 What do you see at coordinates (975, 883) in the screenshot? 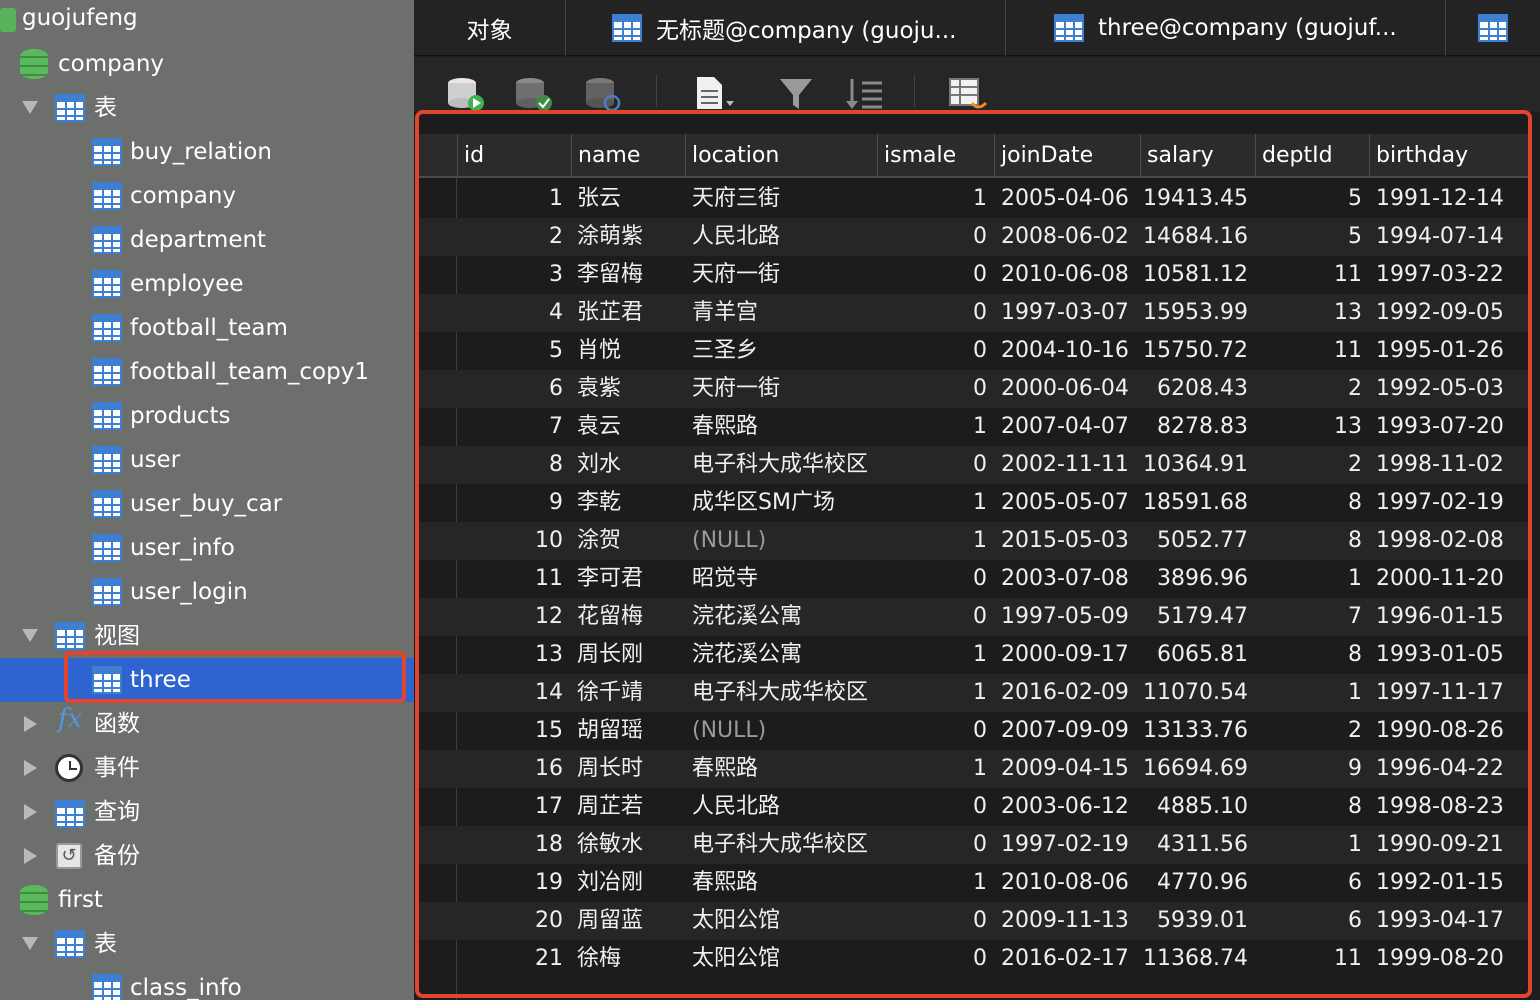
I see `table-row: 19 刘冶刚 春熙路 1 2010-08-06 4770.96 6 1992-01-15` at bounding box center [975, 883].